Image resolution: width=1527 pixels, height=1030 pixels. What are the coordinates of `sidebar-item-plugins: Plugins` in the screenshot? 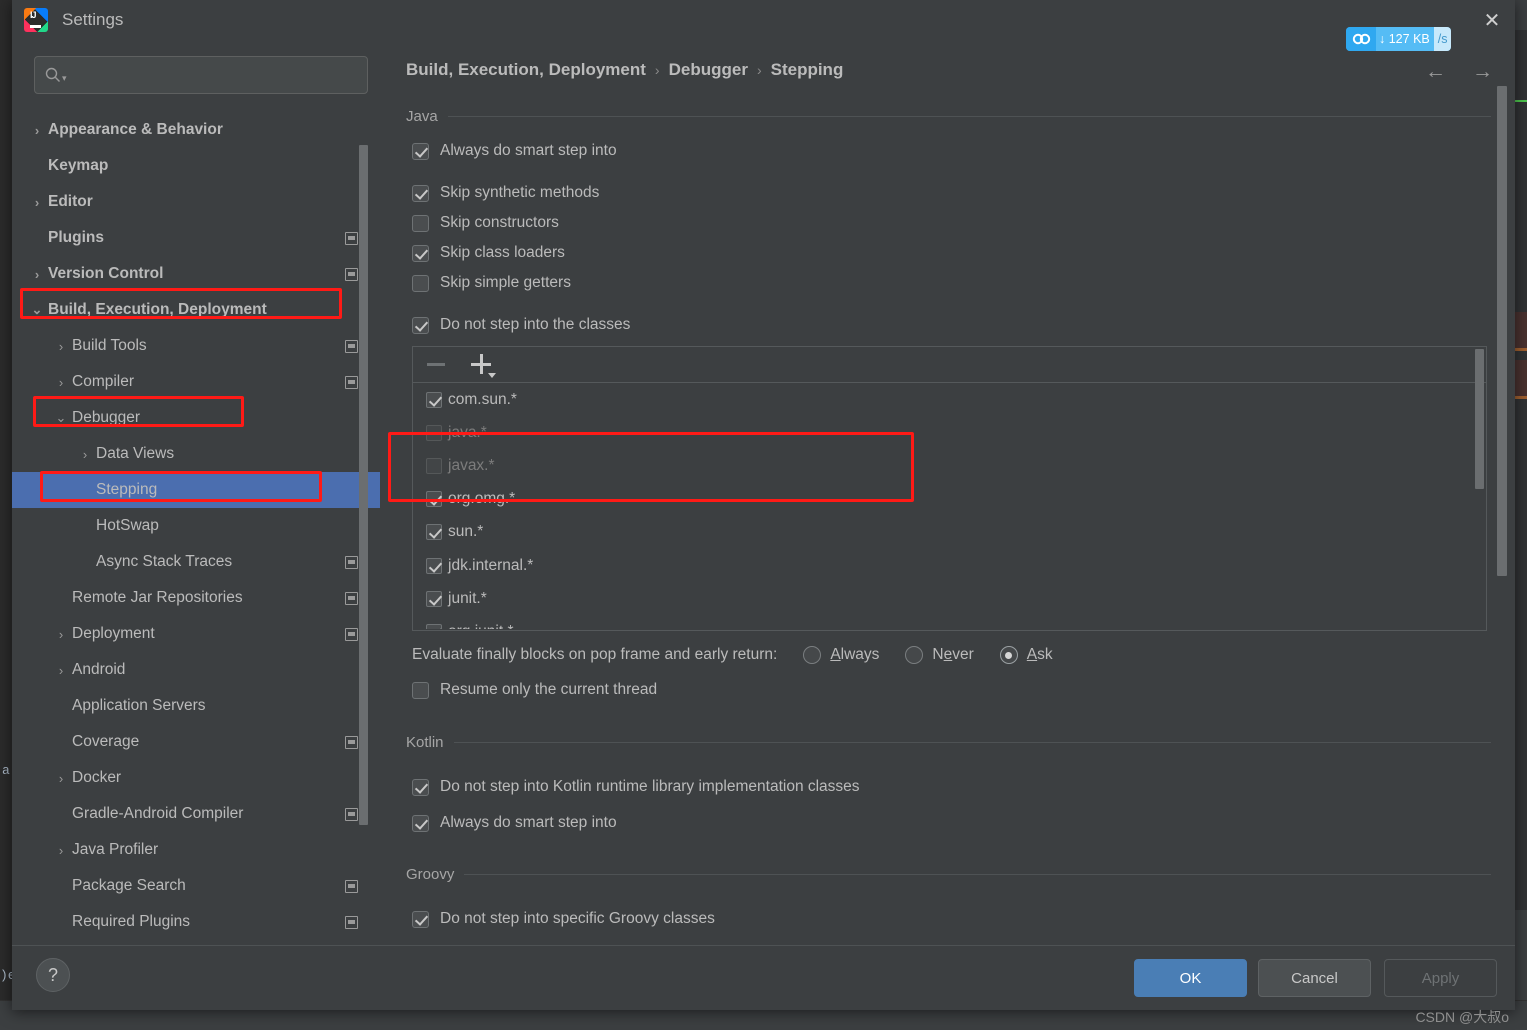 It's located at (196, 238).